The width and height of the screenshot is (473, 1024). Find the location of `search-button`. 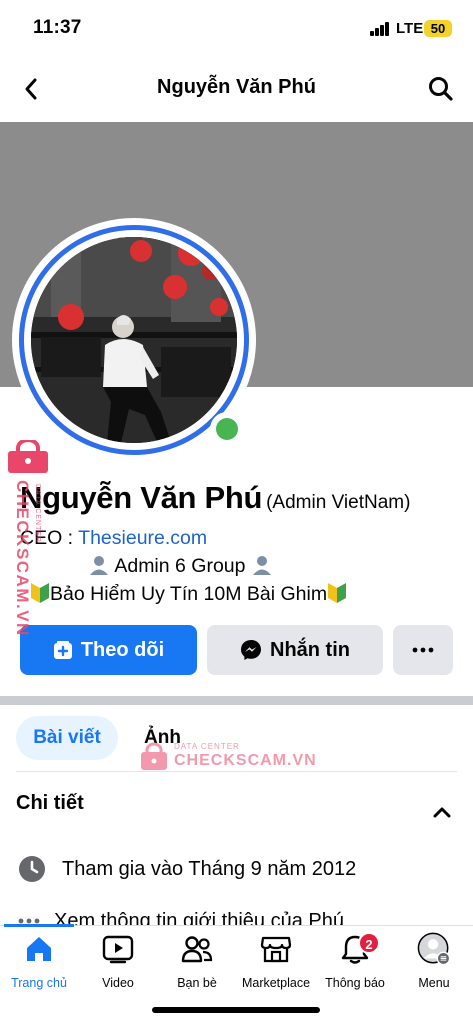

search-button is located at coordinates (441, 89).